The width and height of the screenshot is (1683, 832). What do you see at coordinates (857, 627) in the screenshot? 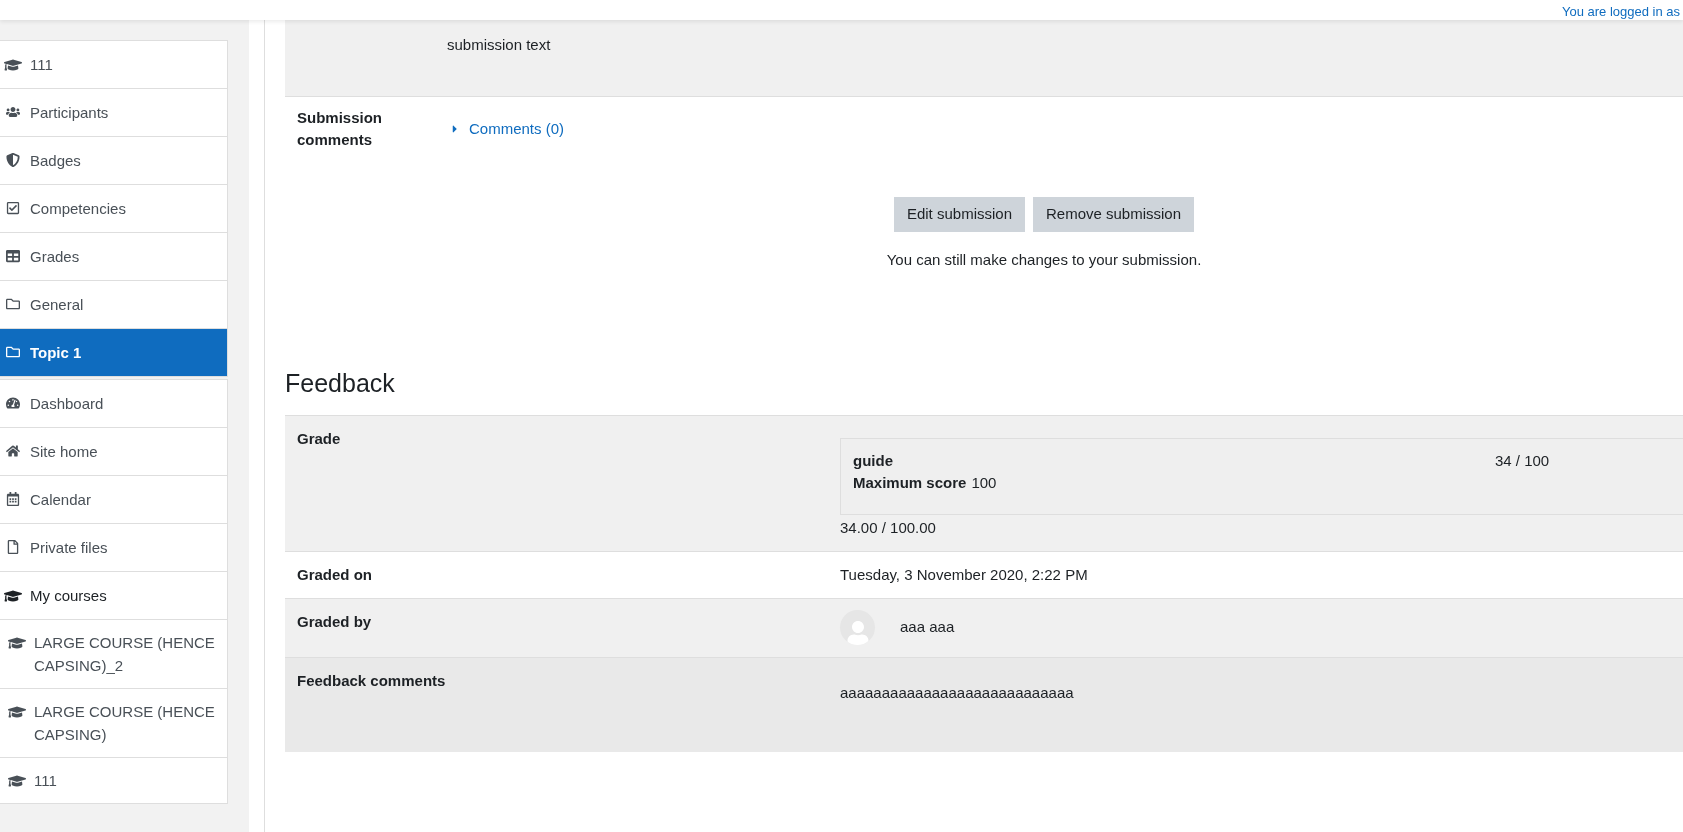
I see `avatar-icon` at bounding box center [857, 627].